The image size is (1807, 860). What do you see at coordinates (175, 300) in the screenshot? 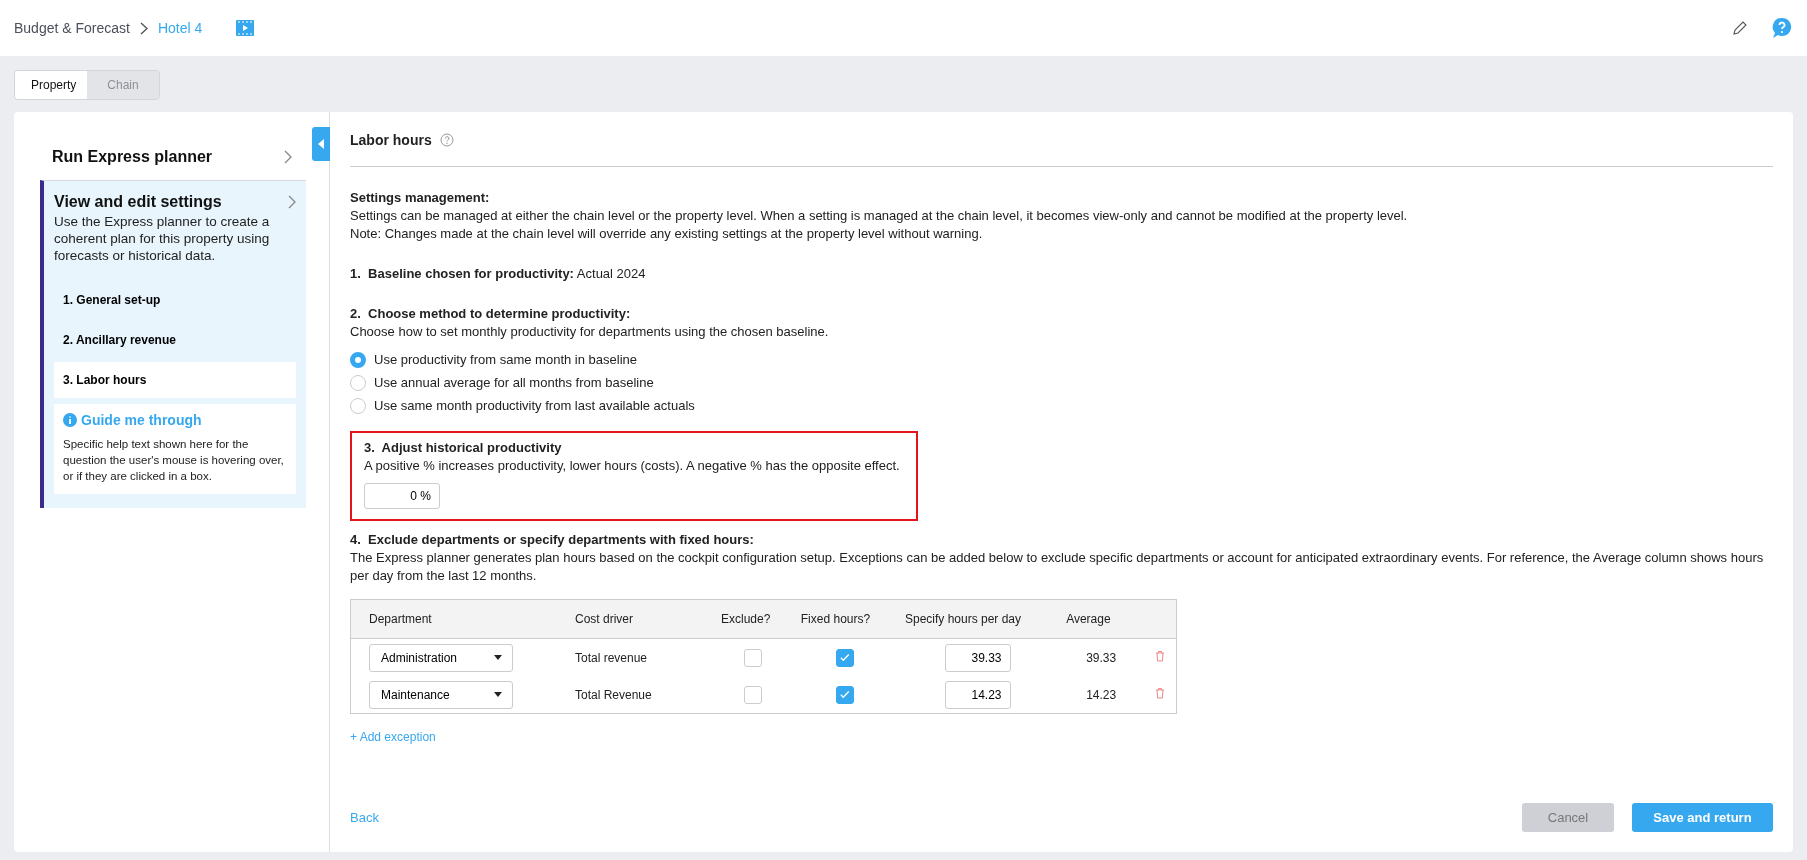
I see `step-item: 1. General set-up` at bounding box center [175, 300].